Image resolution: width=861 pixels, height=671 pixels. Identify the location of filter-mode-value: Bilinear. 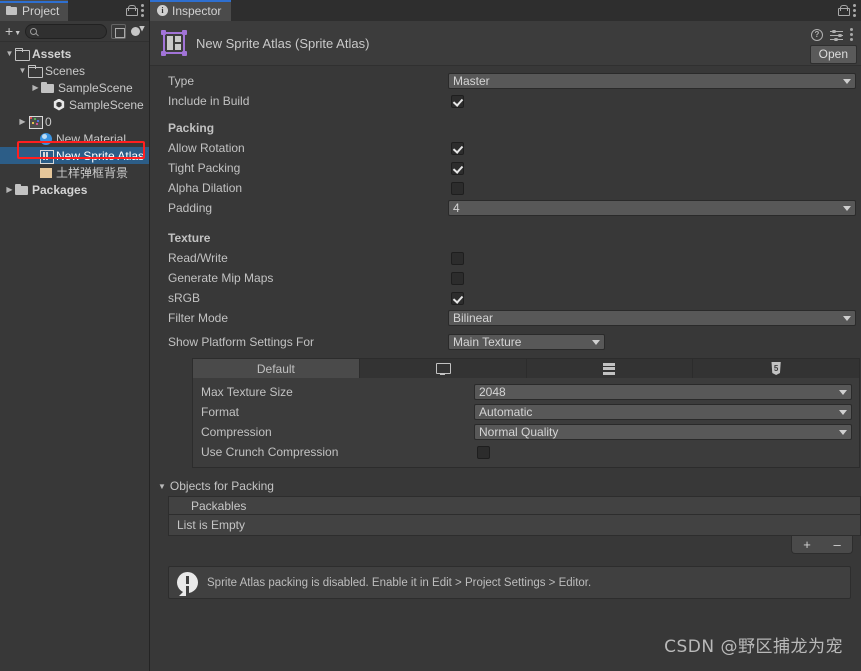
(473, 318).